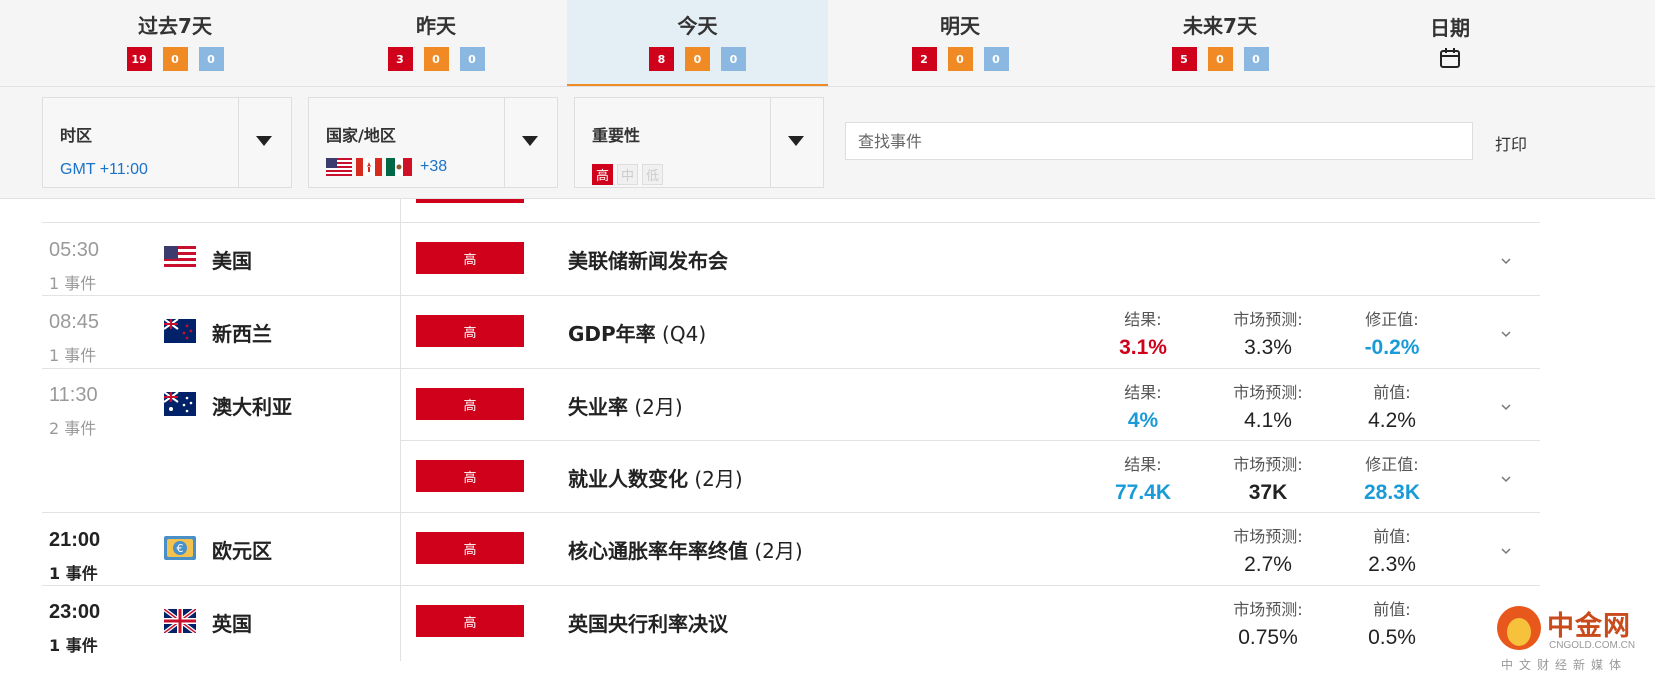  What do you see at coordinates (637, 332) in the screenshot?
I see `event-name: GDP年率 (Q4)` at bounding box center [637, 332].